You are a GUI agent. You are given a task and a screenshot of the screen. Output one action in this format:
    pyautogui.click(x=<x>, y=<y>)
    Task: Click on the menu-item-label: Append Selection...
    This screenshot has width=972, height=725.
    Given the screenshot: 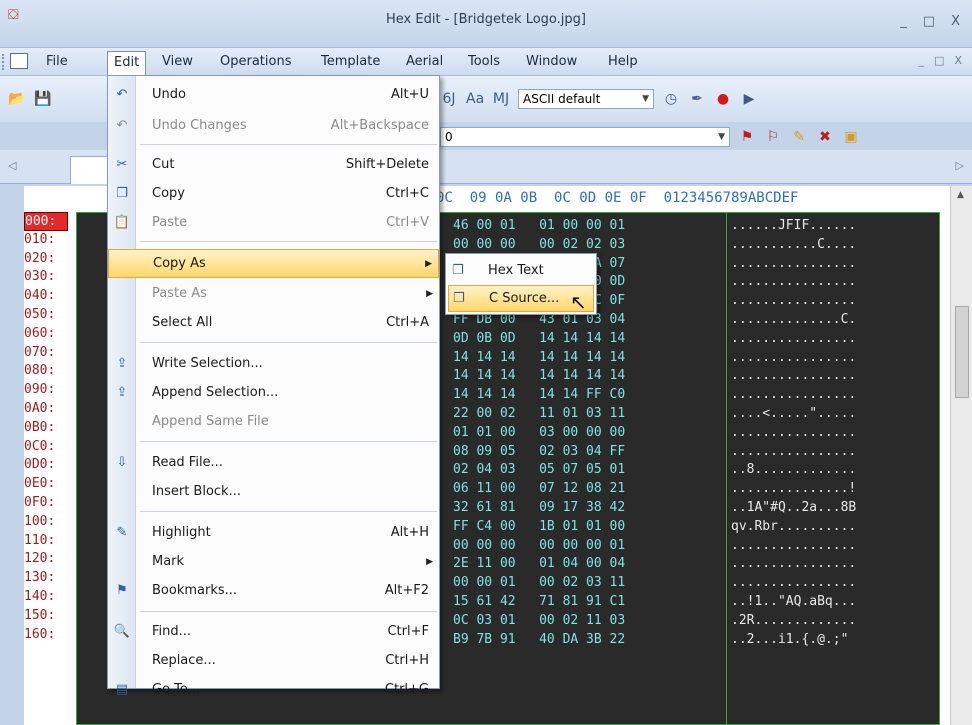 What is the action you would take?
    pyautogui.click(x=215, y=392)
    